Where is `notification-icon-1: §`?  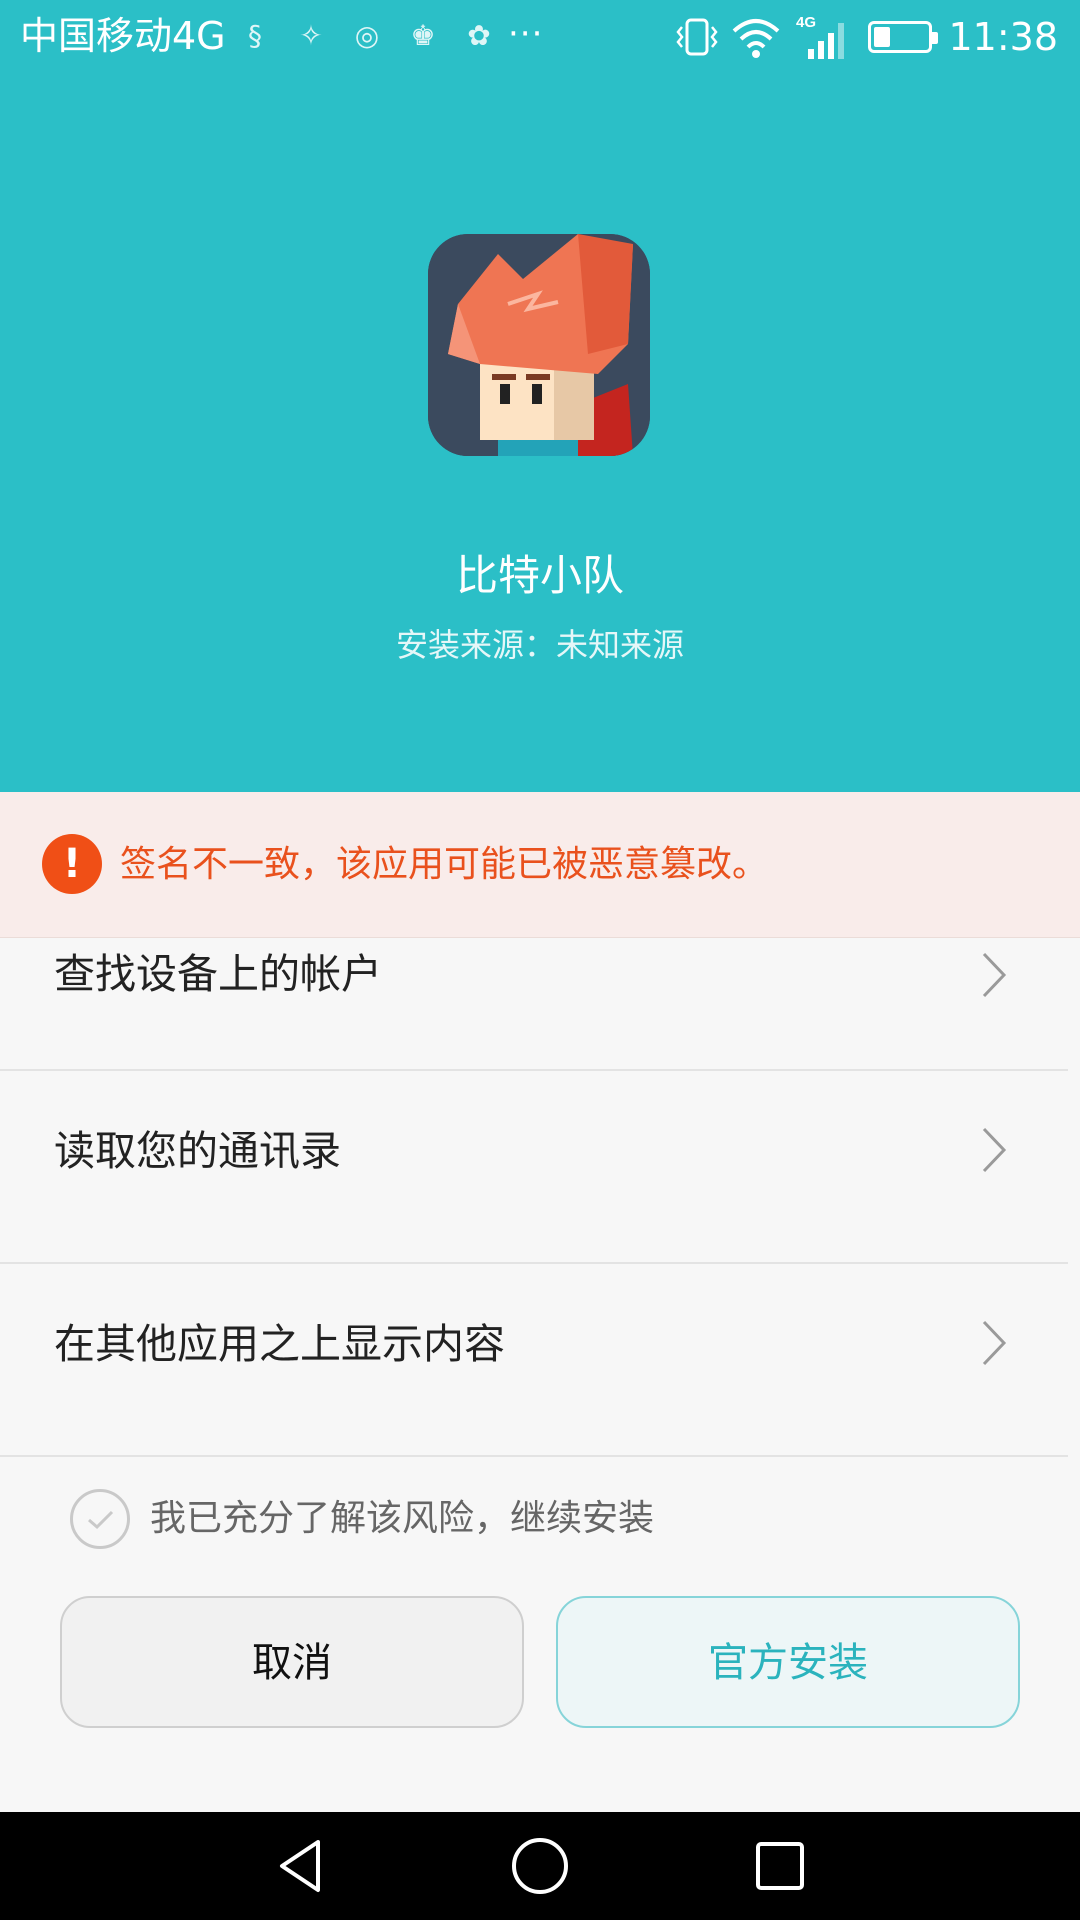 notification-icon-1: § is located at coordinates (255, 35).